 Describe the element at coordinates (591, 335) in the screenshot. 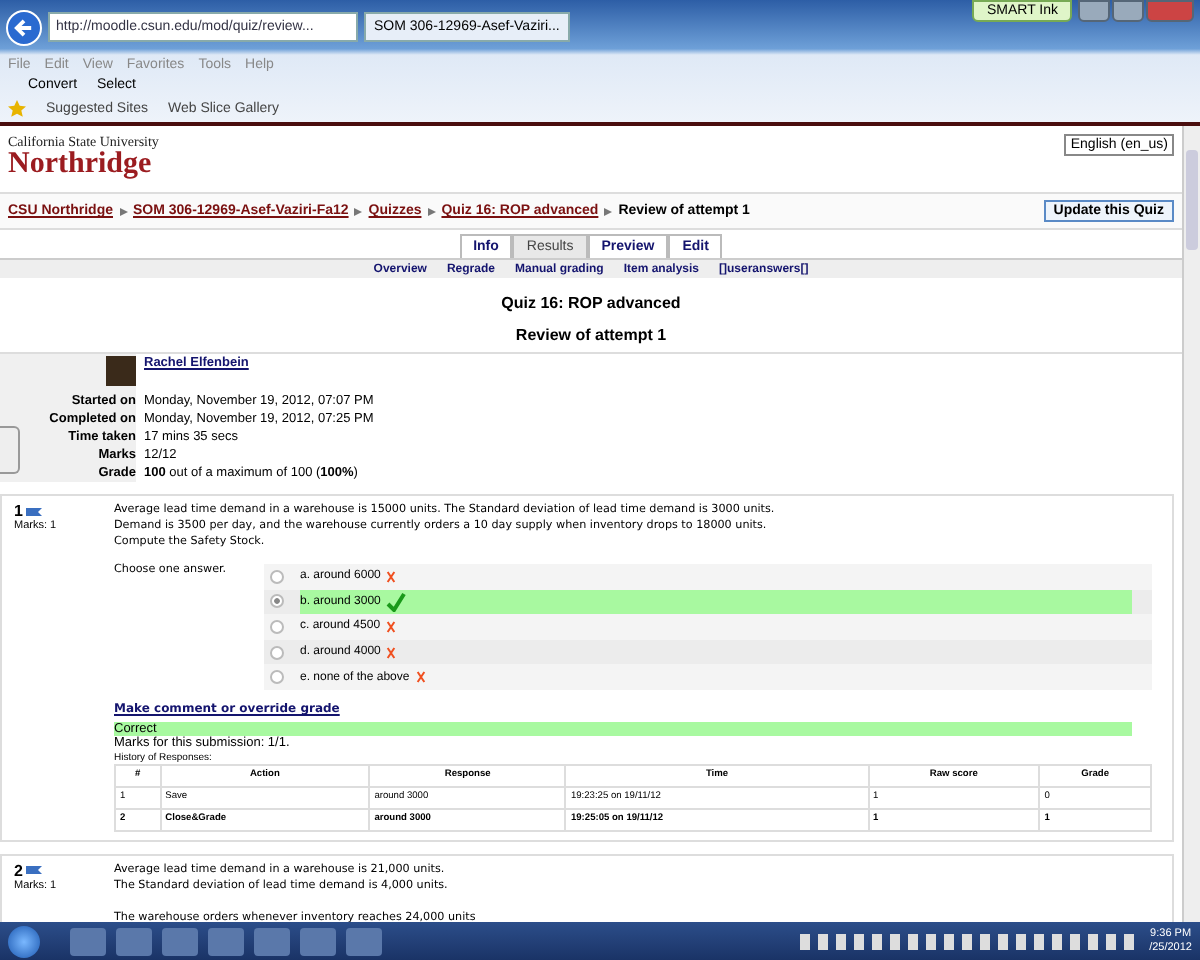

I see `attempt-title: Review of attempt 1` at that location.